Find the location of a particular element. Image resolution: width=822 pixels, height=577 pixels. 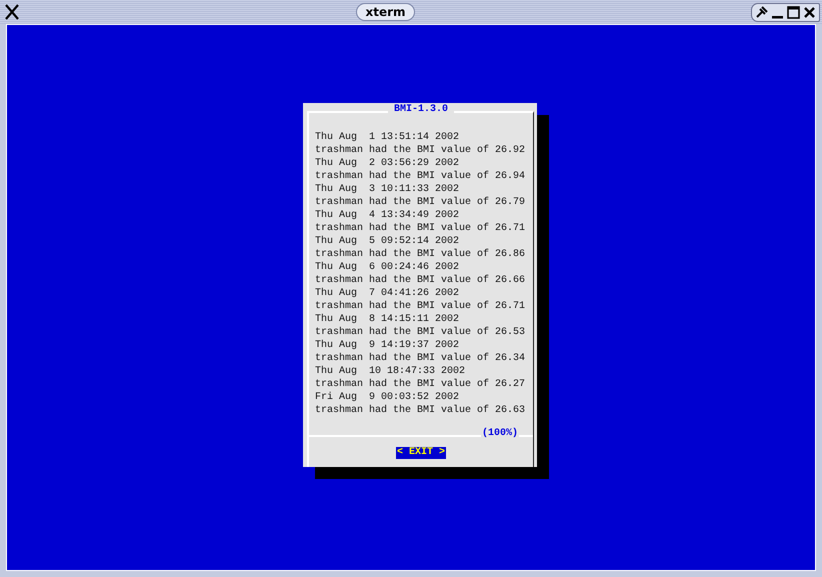

log-line: Fri Aug 9 00:03:52 2002 is located at coordinates (387, 397).